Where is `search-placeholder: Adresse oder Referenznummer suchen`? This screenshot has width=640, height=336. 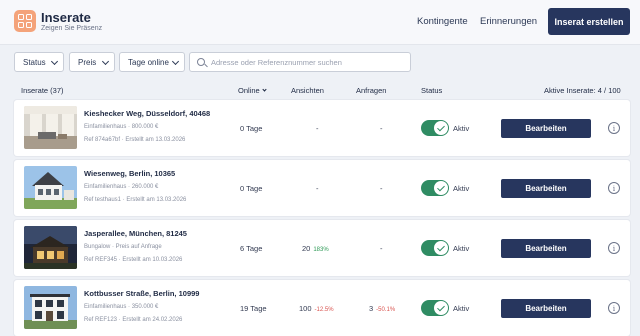 search-placeholder: Adresse oder Referenznummer suchen is located at coordinates (276, 62).